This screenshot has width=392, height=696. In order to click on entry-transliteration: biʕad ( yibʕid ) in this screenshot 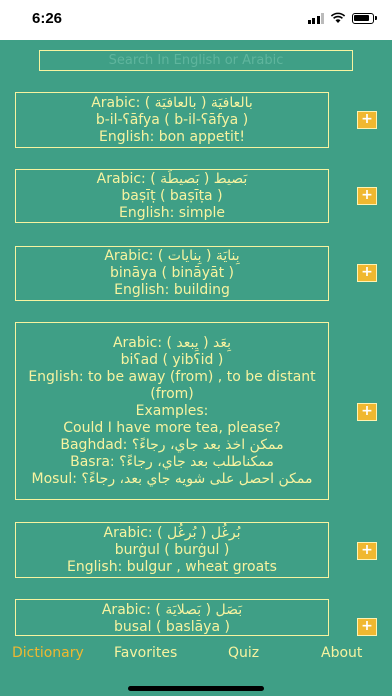, I will do `click(172, 359)`.